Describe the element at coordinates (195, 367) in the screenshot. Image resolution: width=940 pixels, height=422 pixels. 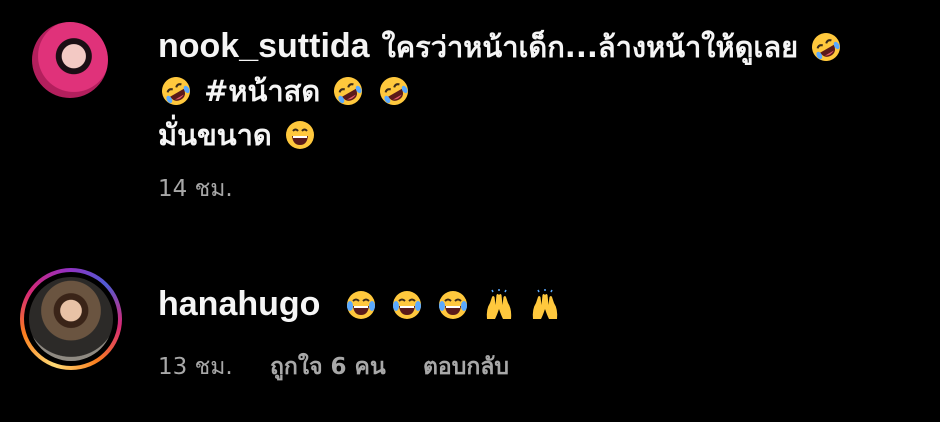
I see `comment-time: 13 ชม.` at that location.